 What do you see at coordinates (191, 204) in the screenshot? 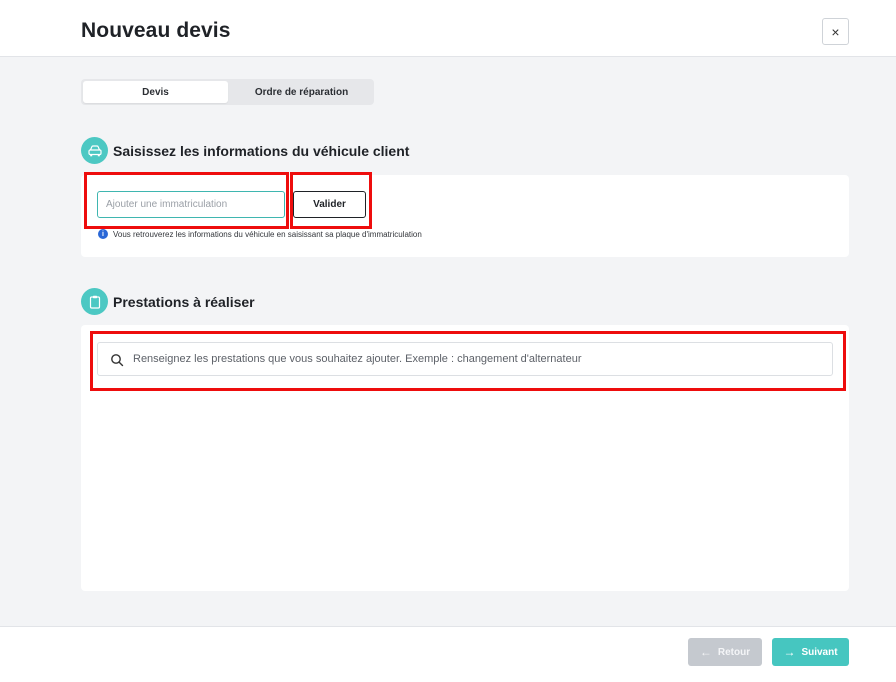
I see `plate-input` at bounding box center [191, 204].